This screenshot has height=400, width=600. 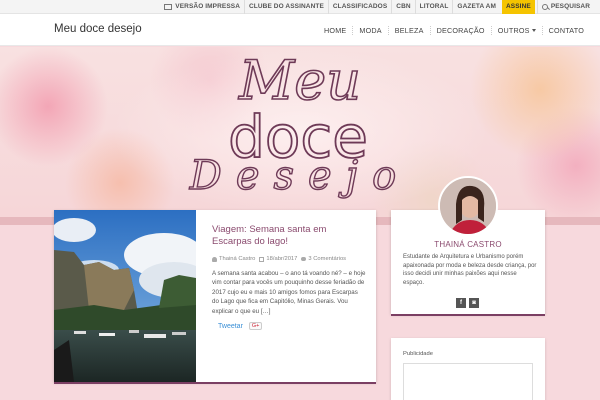 I want to click on post-thumbnail, so click(x=125, y=296).